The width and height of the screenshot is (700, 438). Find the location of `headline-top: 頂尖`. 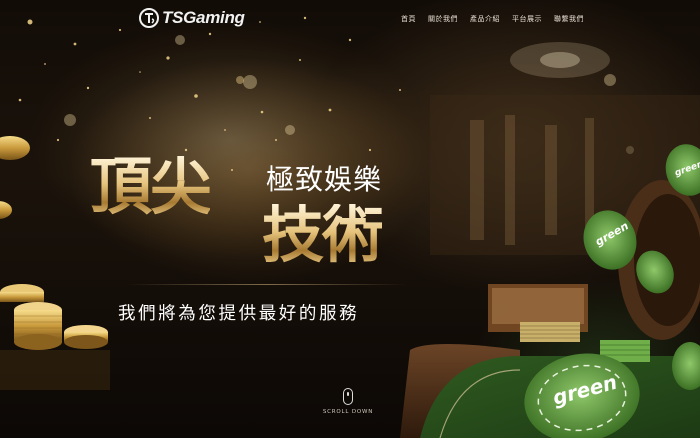

headline-top: 頂尖 is located at coordinates (151, 186).